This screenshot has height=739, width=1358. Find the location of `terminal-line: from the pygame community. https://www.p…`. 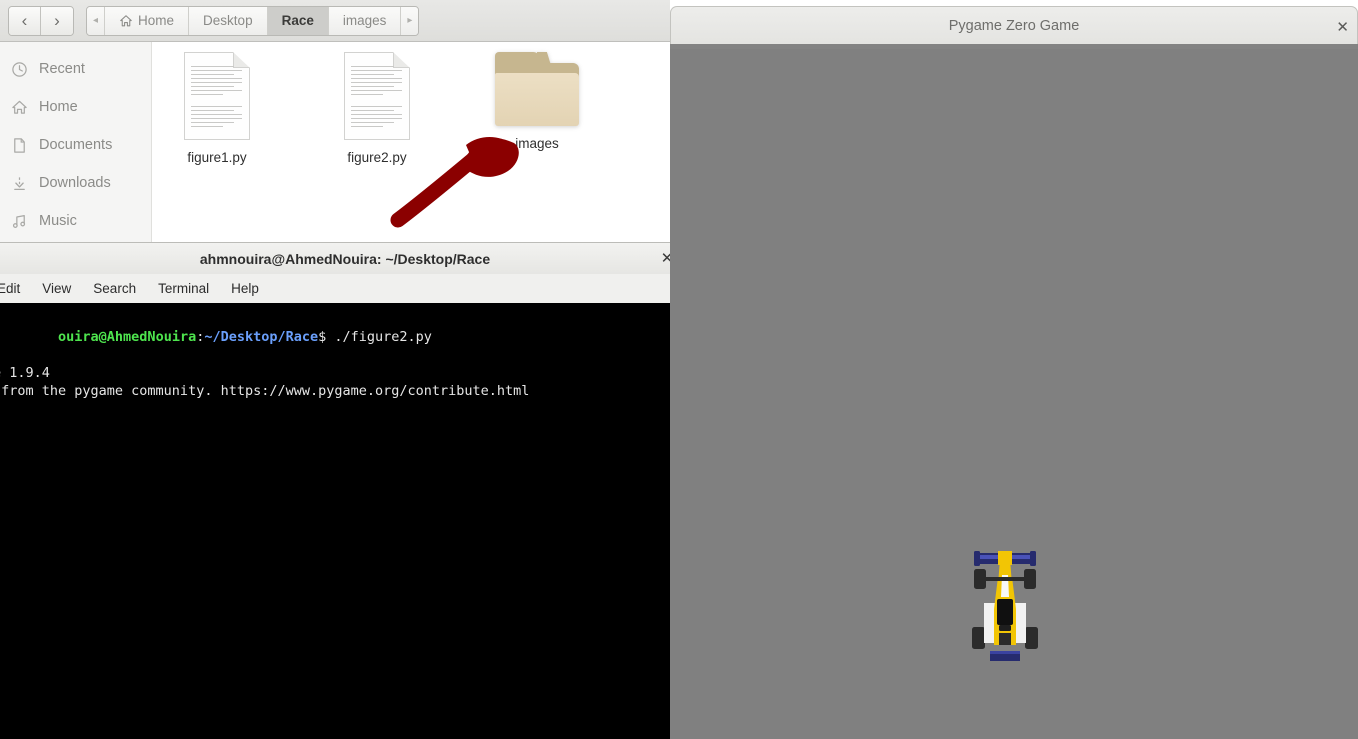

terminal-line: from the pygame community. https://www.p… is located at coordinates (265, 391).